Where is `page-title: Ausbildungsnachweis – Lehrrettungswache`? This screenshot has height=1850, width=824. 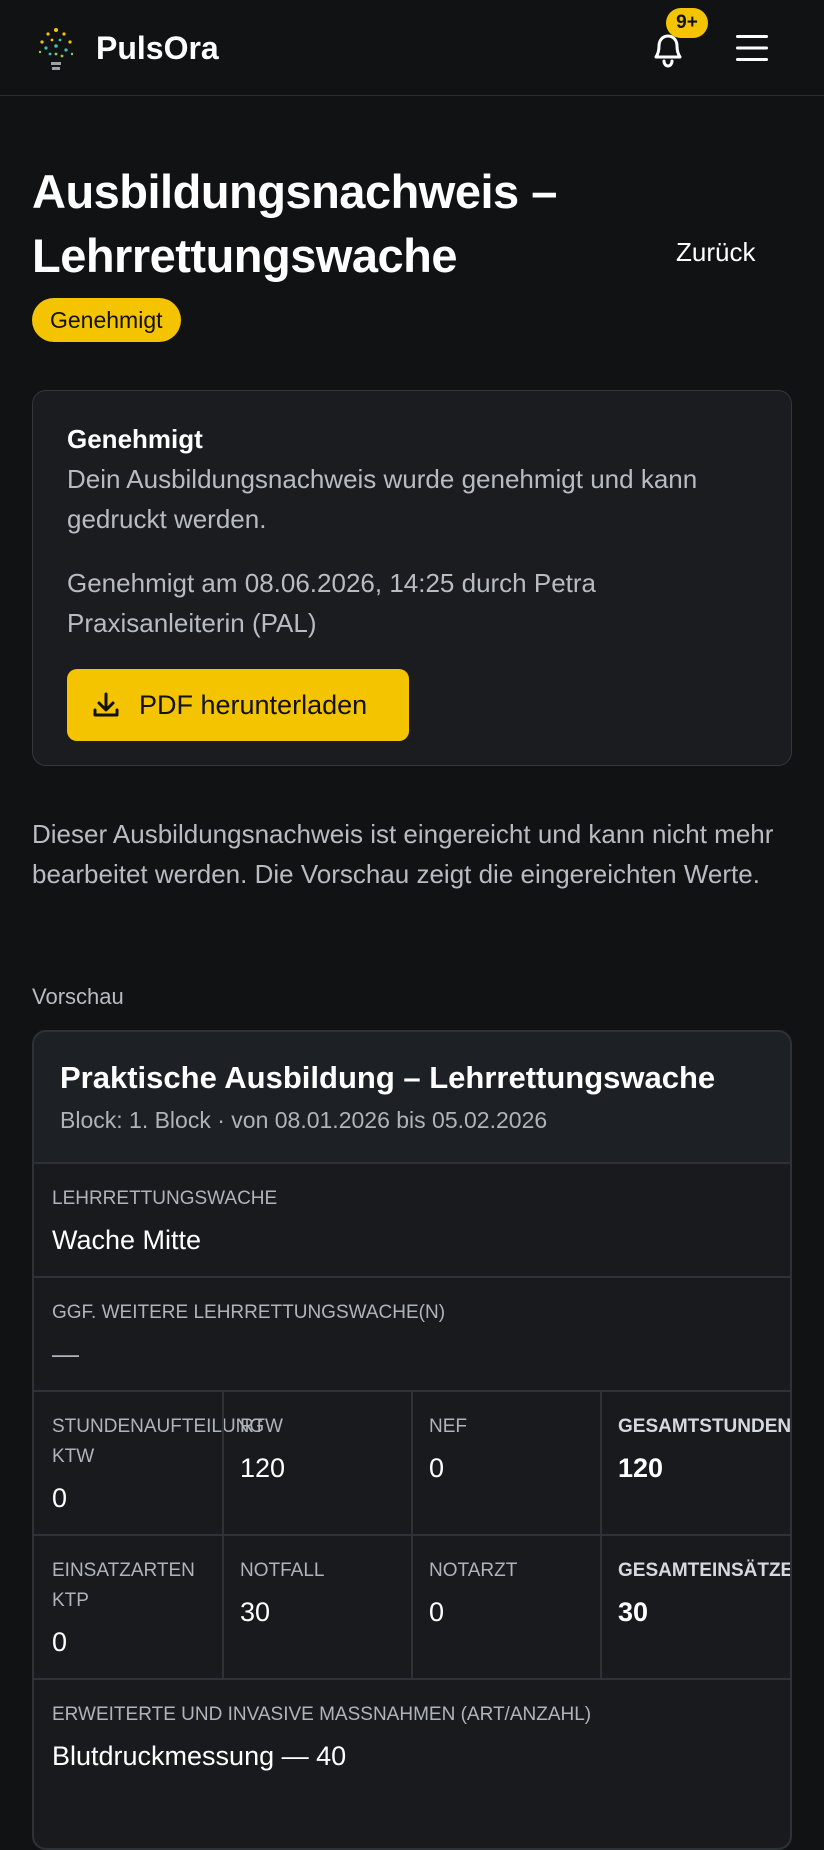 page-title: Ausbildungsnachweis – Lehrrettungswache is located at coordinates (294, 223).